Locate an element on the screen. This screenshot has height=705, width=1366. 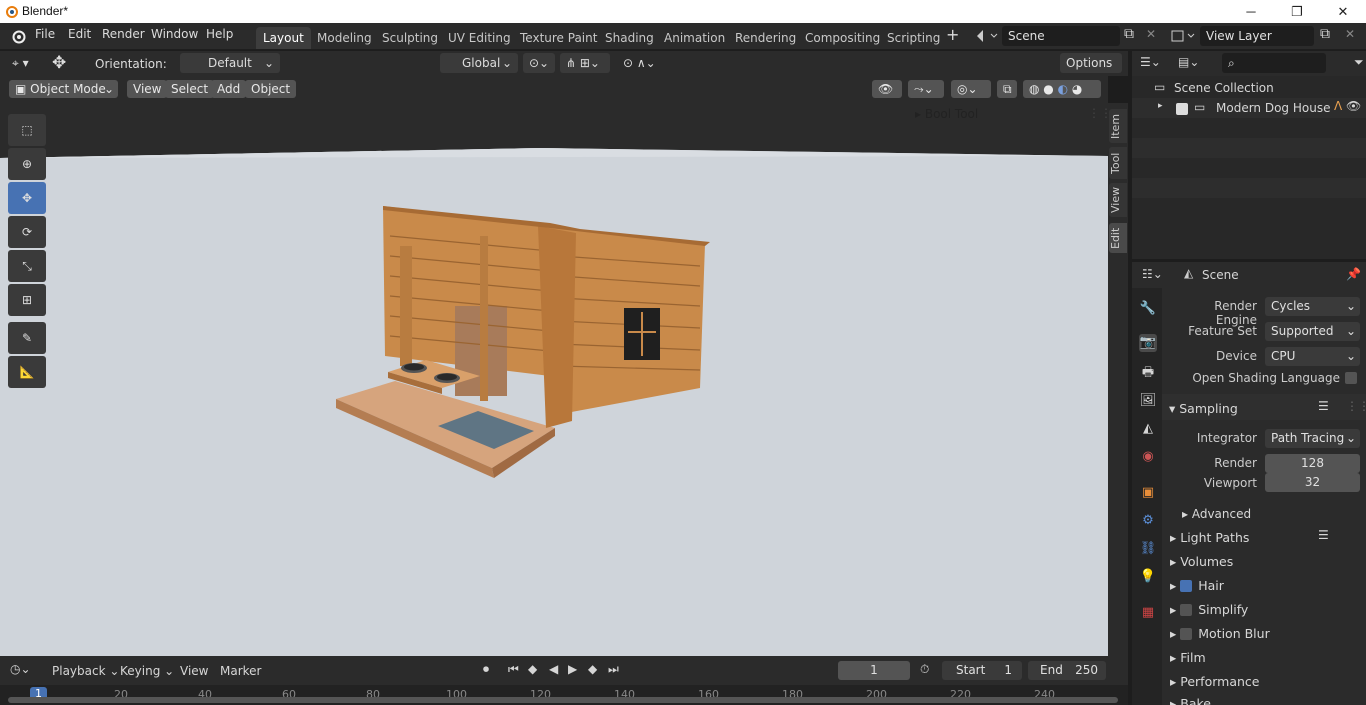
timeline-menu-keying: Keying ⌄ is located at coordinates (147, 671).